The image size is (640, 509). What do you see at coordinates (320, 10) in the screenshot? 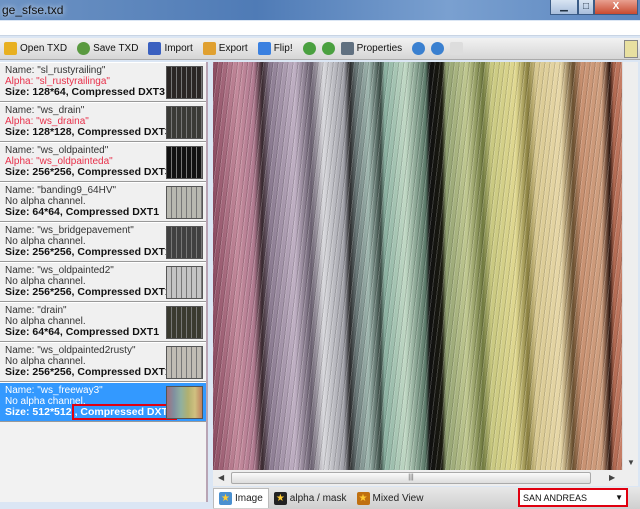
I see `title-bar: ge_sfse.txd ▁ □ X` at bounding box center [320, 10].